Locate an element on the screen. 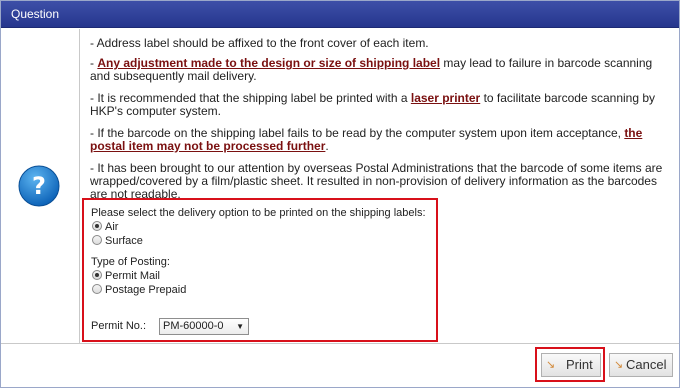 This screenshot has height=388, width=680. radio-permit-mail-control is located at coordinates (97, 275).